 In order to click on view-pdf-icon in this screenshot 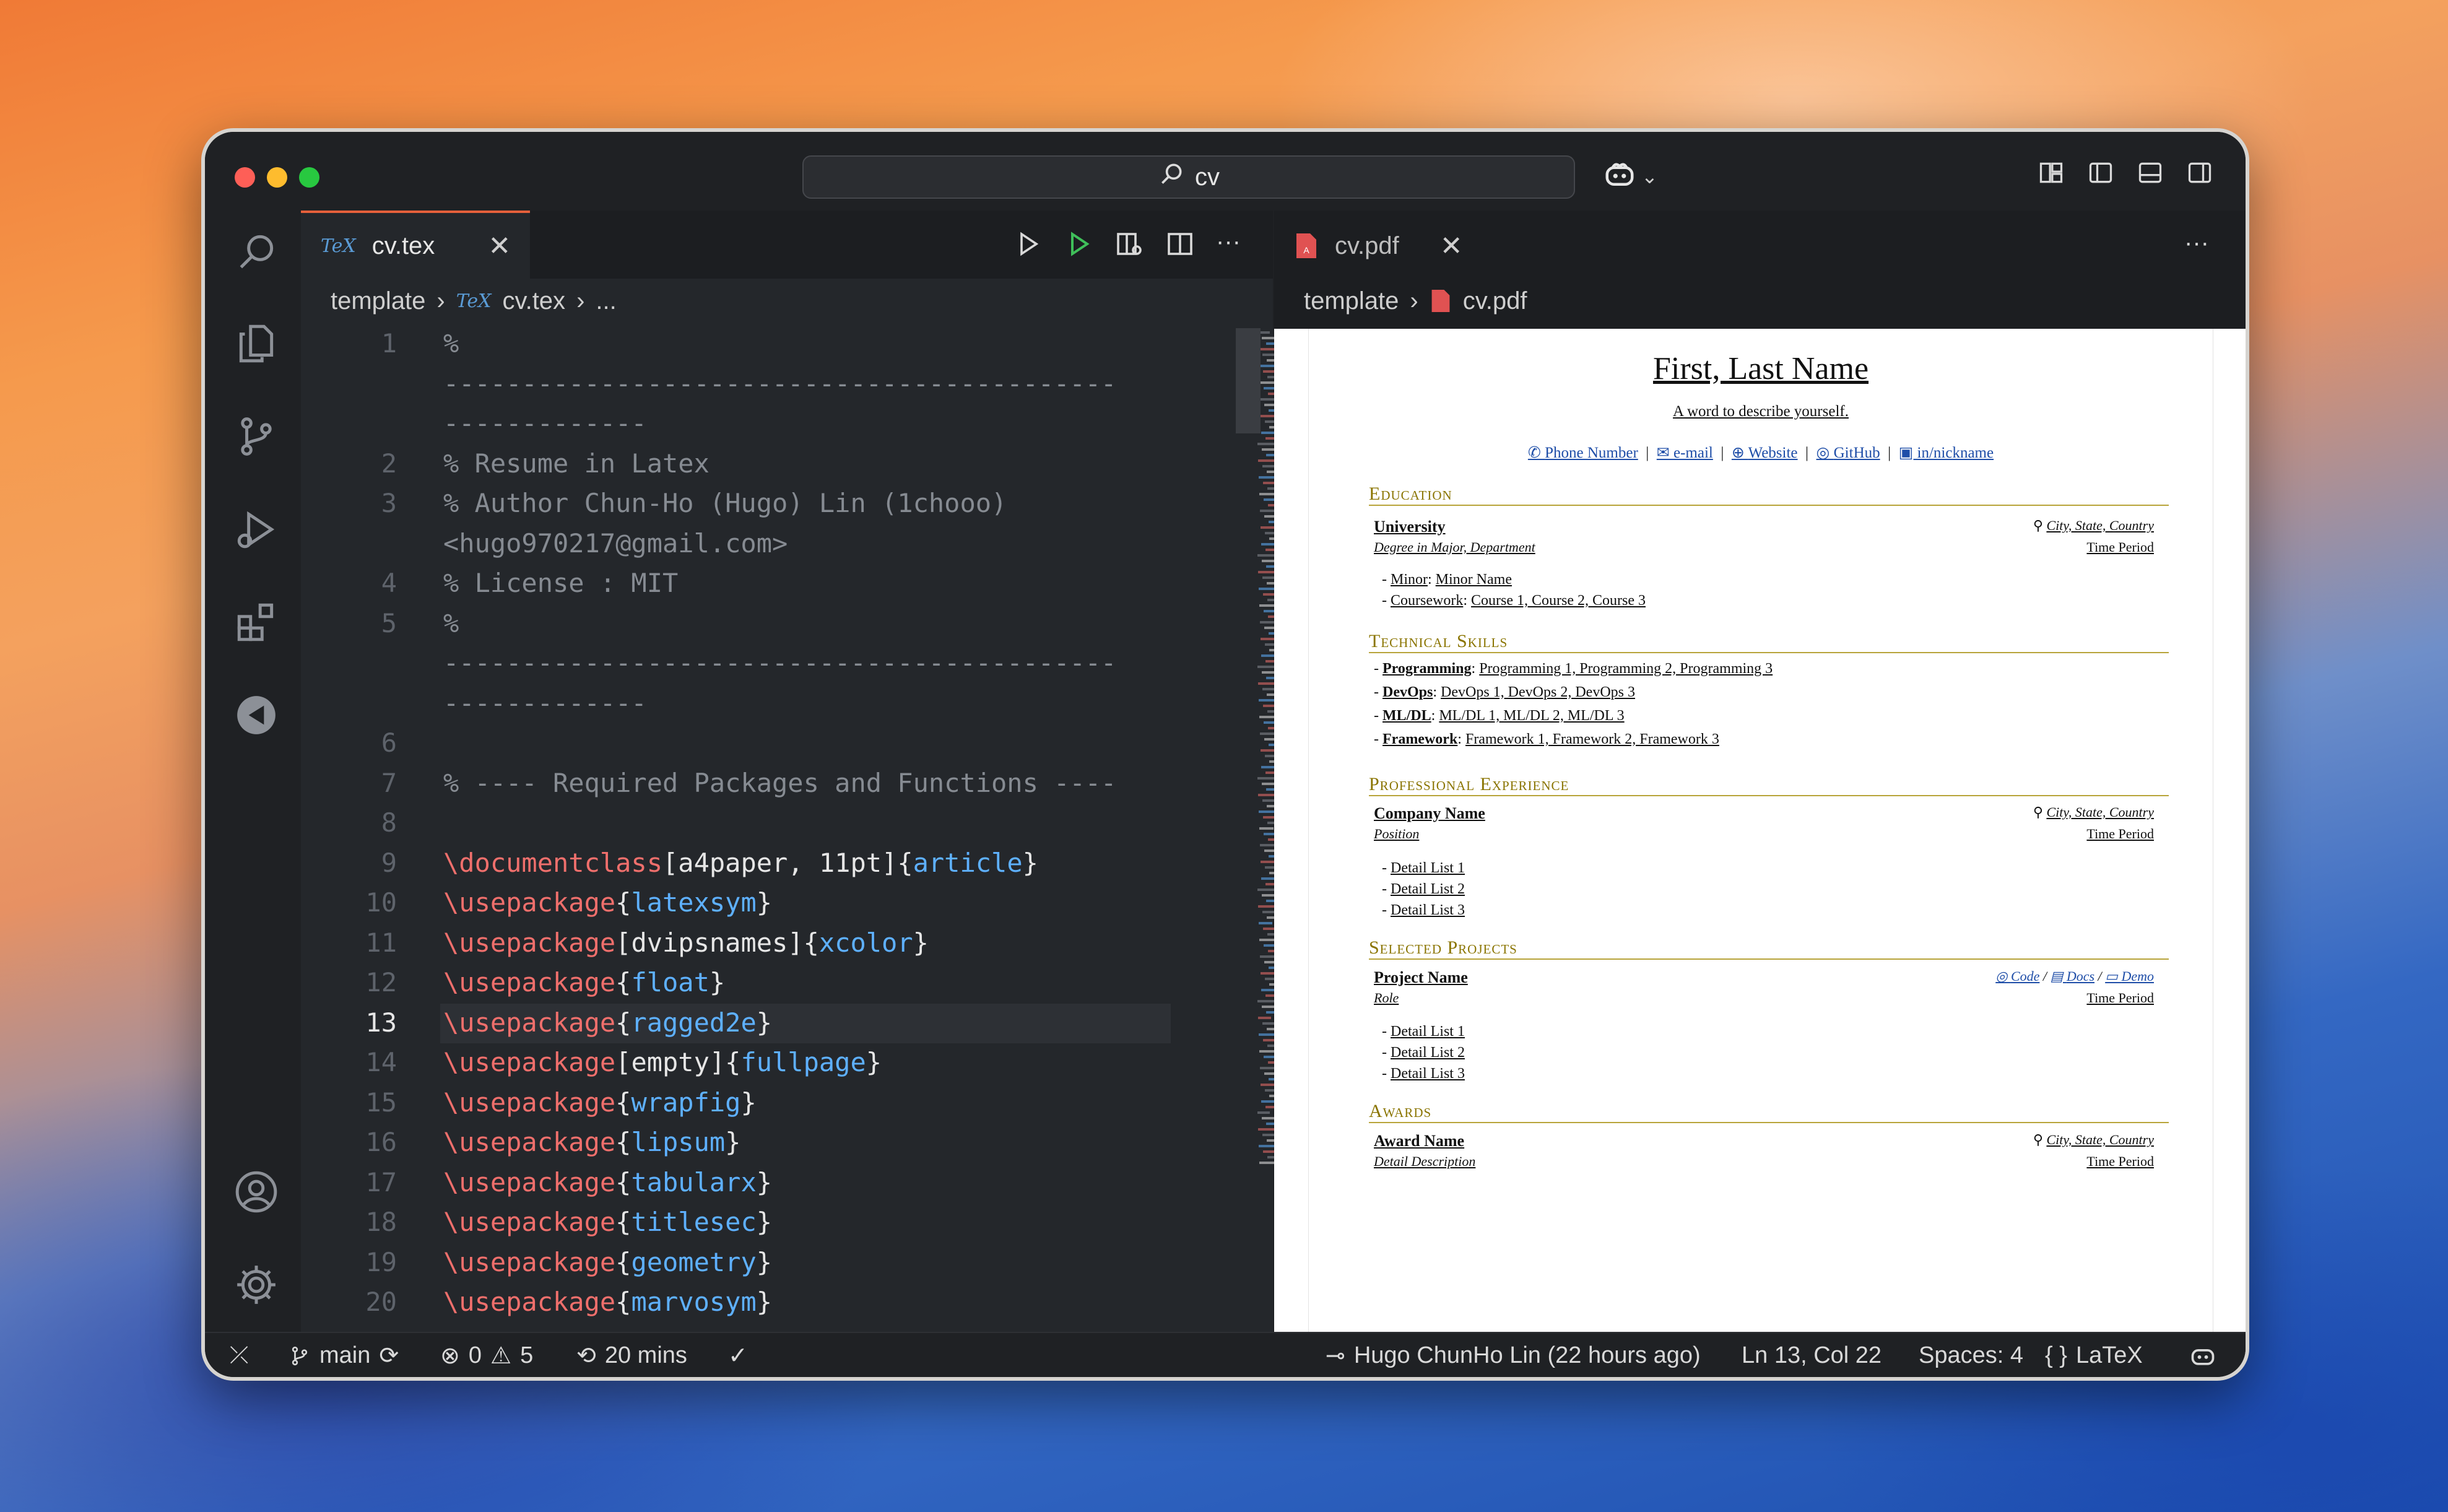, I will do `click(1129, 244)`.